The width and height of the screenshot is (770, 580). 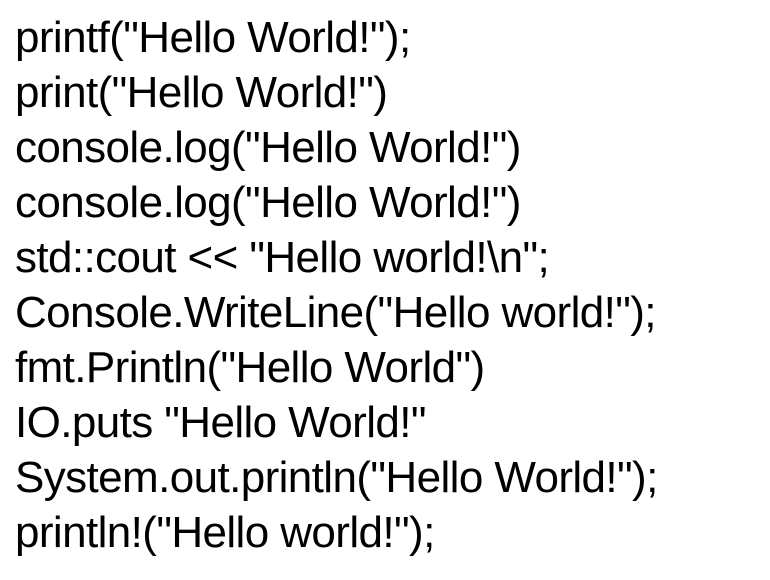 What do you see at coordinates (213, 37) in the screenshot?
I see `code-line-c: printf("Hello World!");` at bounding box center [213, 37].